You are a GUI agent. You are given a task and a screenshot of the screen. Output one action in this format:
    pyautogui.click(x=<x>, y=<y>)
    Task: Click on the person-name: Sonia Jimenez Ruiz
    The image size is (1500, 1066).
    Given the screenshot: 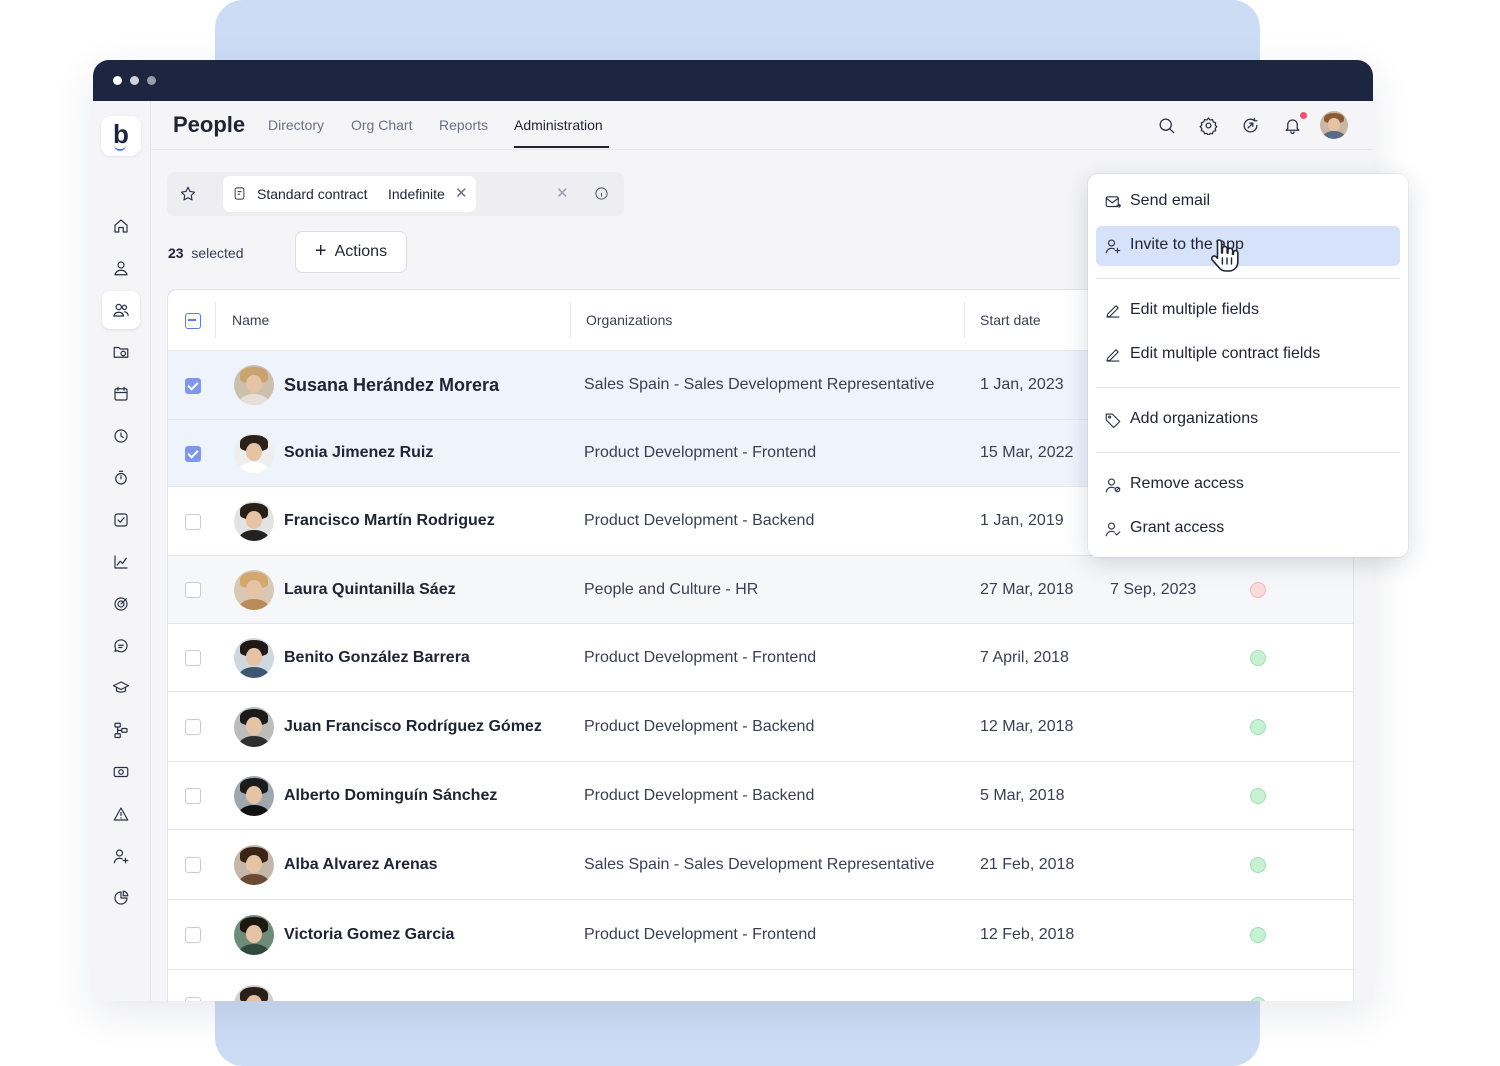 What is the action you would take?
    pyautogui.click(x=358, y=453)
    